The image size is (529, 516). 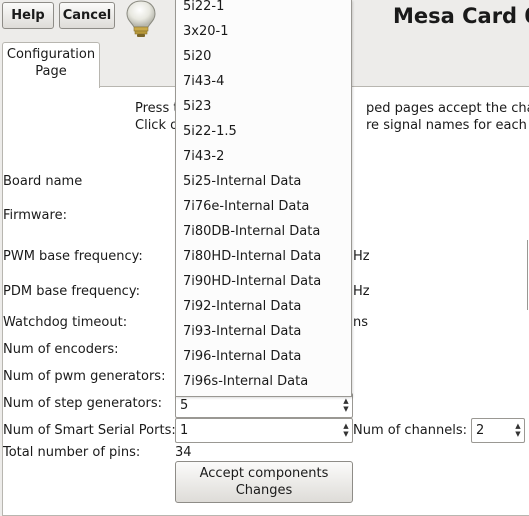 What do you see at coordinates (263, 356) in the screenshot?
I see `dropdown-option: 7i96-Internal Data` at bounding box center [263, 356].